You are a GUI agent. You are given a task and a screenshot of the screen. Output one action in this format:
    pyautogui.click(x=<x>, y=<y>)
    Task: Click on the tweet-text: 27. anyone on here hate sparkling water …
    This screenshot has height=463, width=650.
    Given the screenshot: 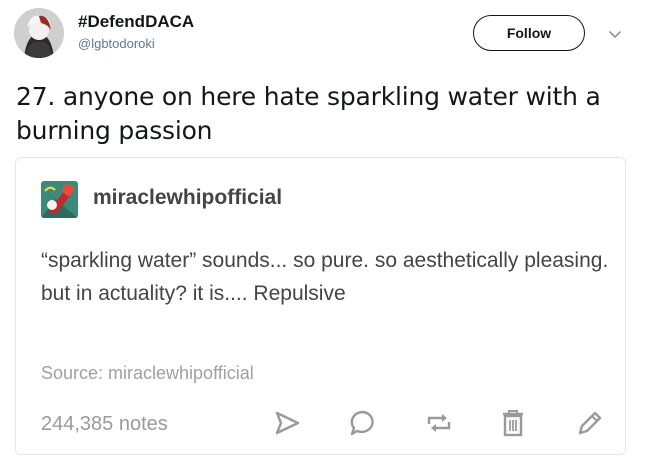 What is the action you would take?
    pyautogui.click(x=308, y=113)
    